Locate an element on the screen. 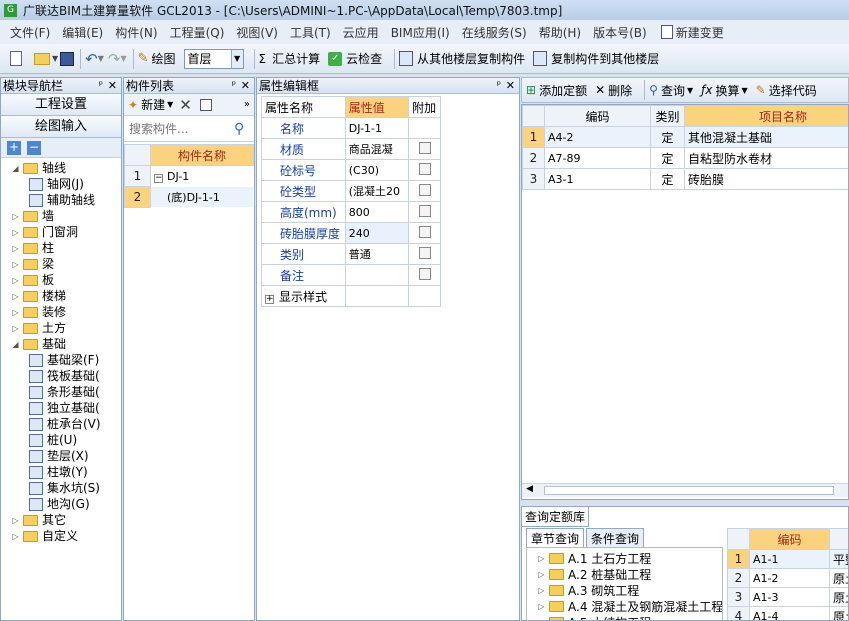 This screenshot has height=621, width=849. scroll-left-icon: ◀ is located at coordinates (529, 489).